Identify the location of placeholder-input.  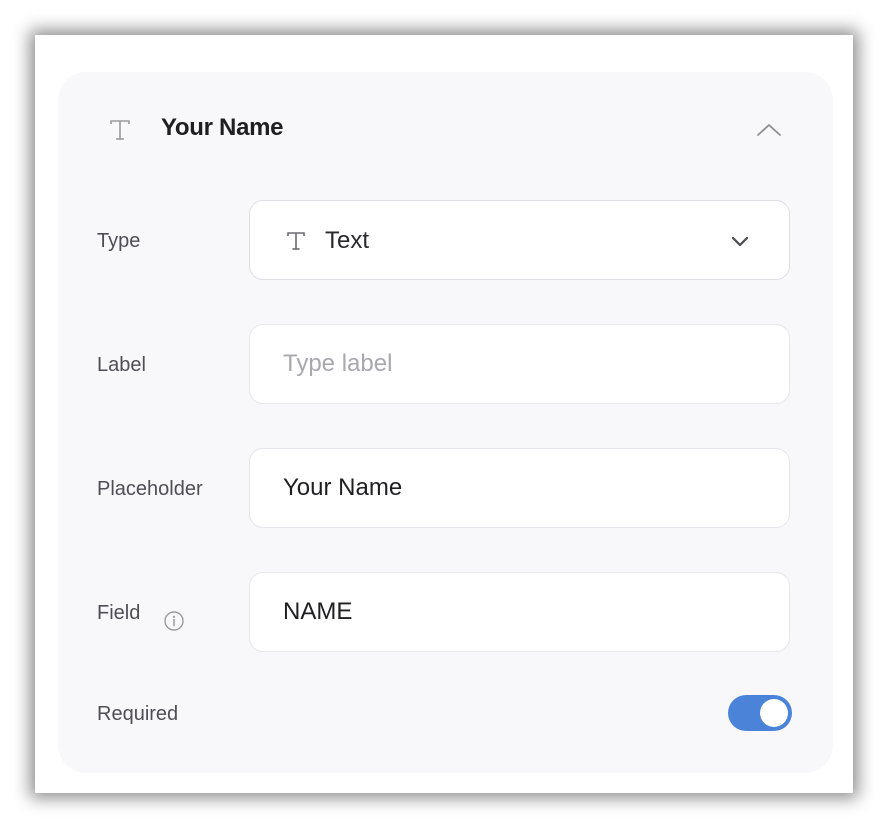
(519, 488).